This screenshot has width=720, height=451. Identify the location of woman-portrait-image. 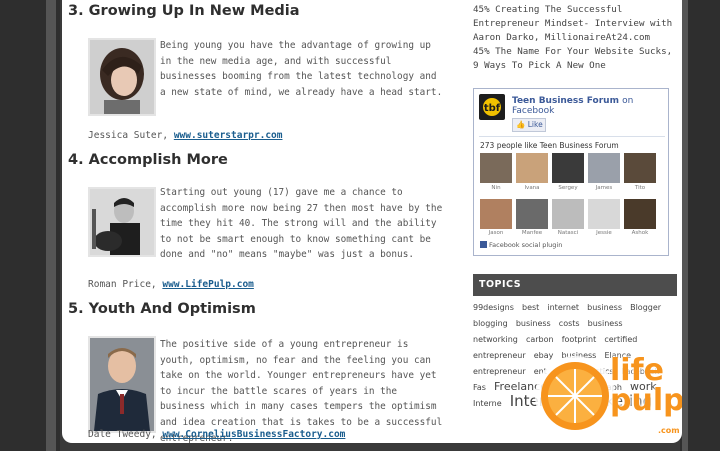
(122, 77).